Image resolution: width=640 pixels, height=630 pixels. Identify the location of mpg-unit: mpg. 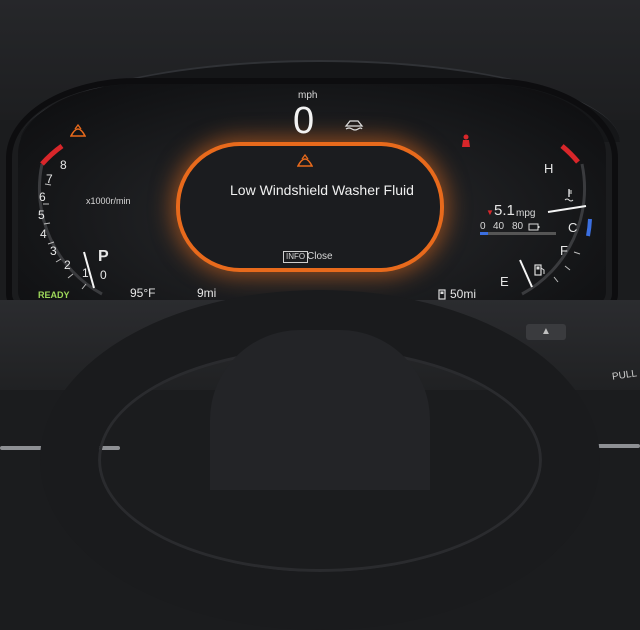
(526, 213).